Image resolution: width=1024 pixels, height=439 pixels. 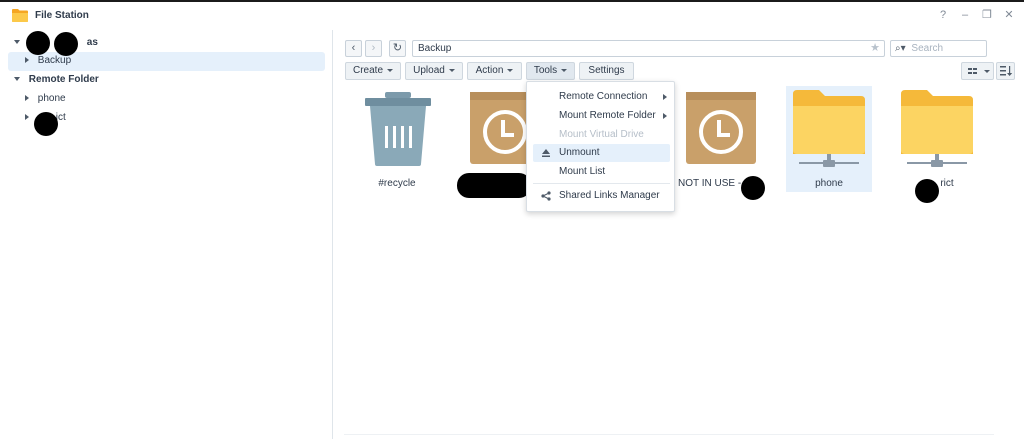 What do you see at coordinates (435, 48) in the screenshot?
I see `current-path: Backup` at bounding box center [435, 48].